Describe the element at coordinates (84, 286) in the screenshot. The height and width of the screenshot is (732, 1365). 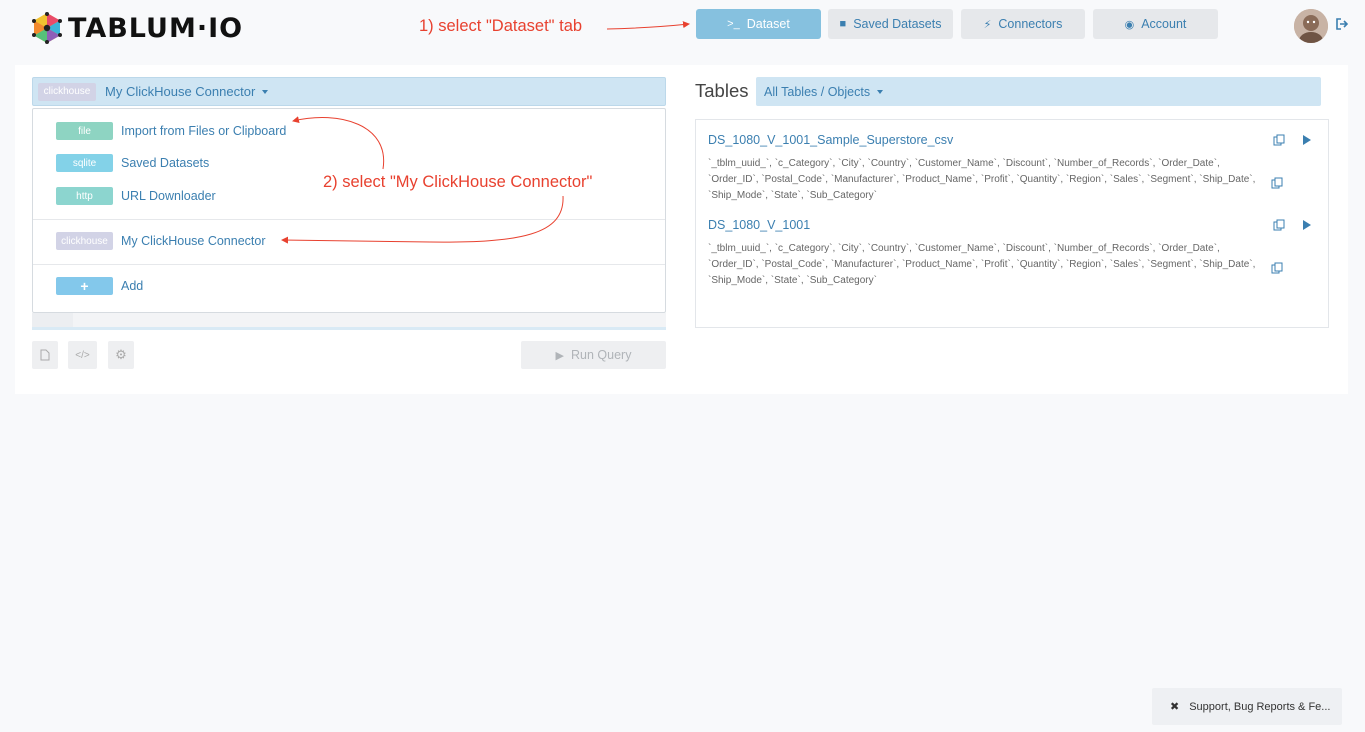
I see `plus-icon: +` at that location.